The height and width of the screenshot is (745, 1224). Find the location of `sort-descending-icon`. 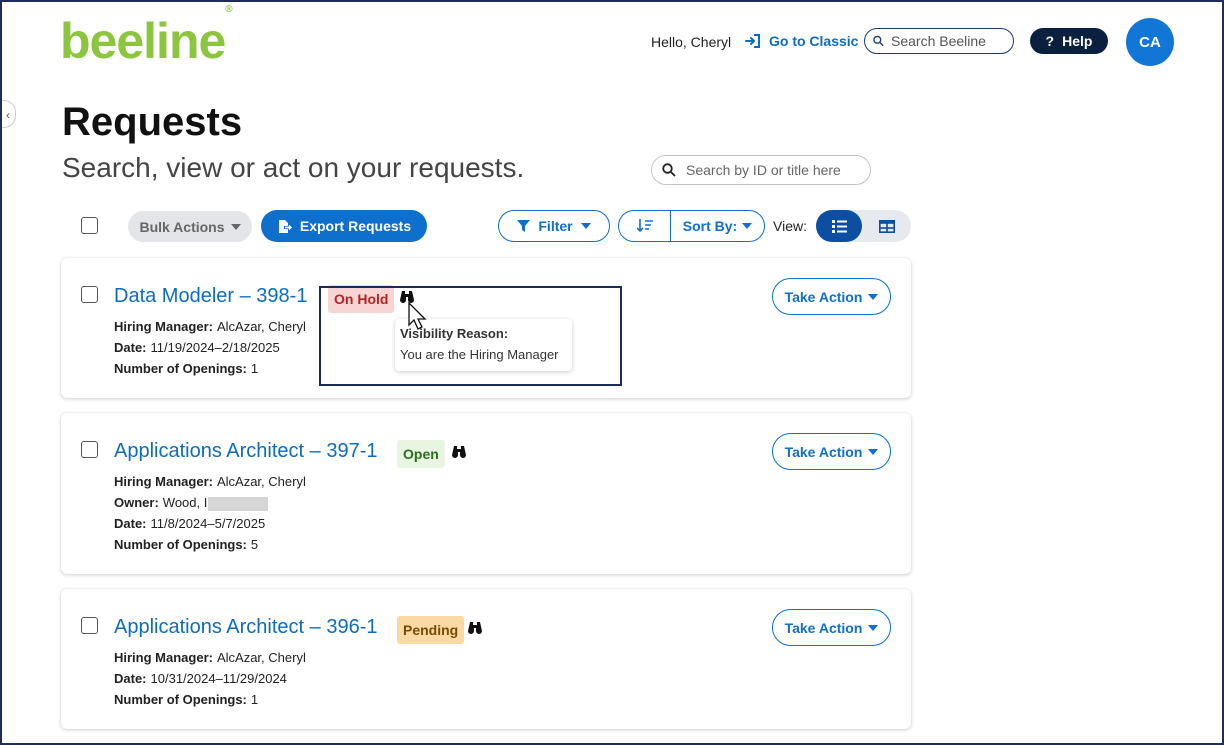

sort-descending-icon is located at coordinates (644, 226).